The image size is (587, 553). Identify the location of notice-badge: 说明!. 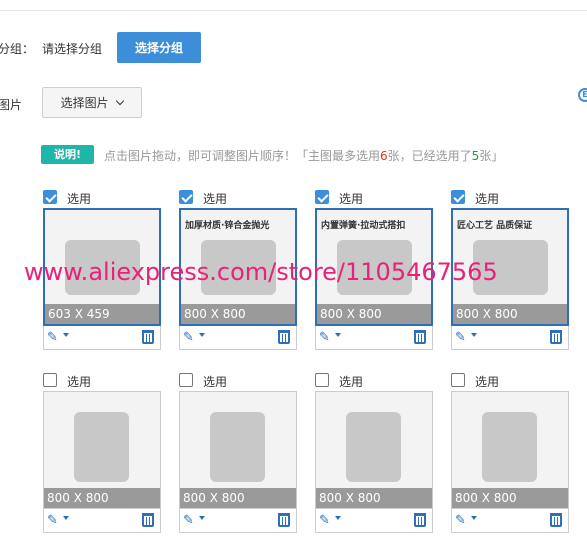
(67, 154).